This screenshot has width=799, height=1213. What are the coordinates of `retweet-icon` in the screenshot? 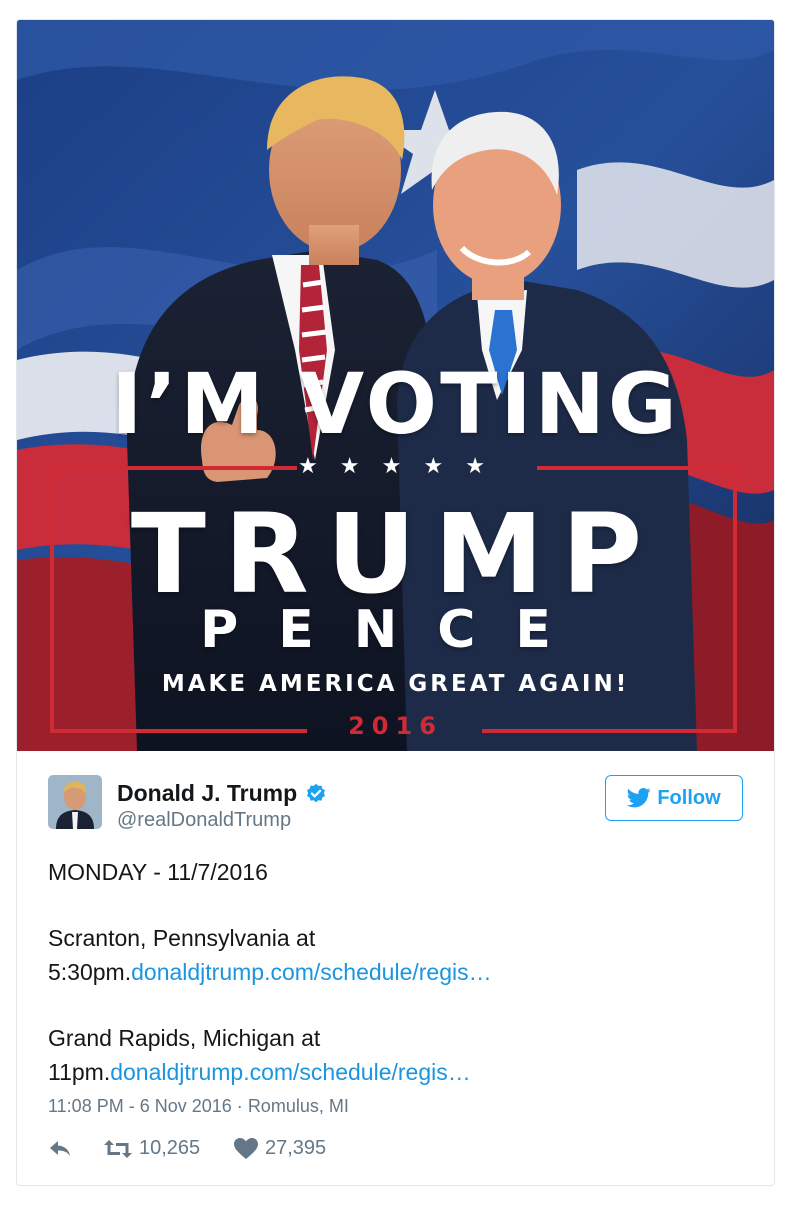 It's located at (118, 1148).